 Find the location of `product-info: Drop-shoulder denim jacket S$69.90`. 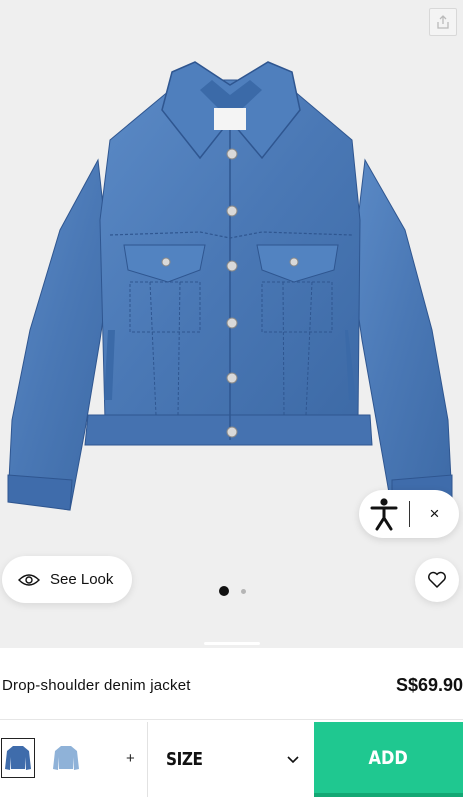

product-info: Drop-shoulder denim jacket S$69.90 is located at coordinates (231, 686).